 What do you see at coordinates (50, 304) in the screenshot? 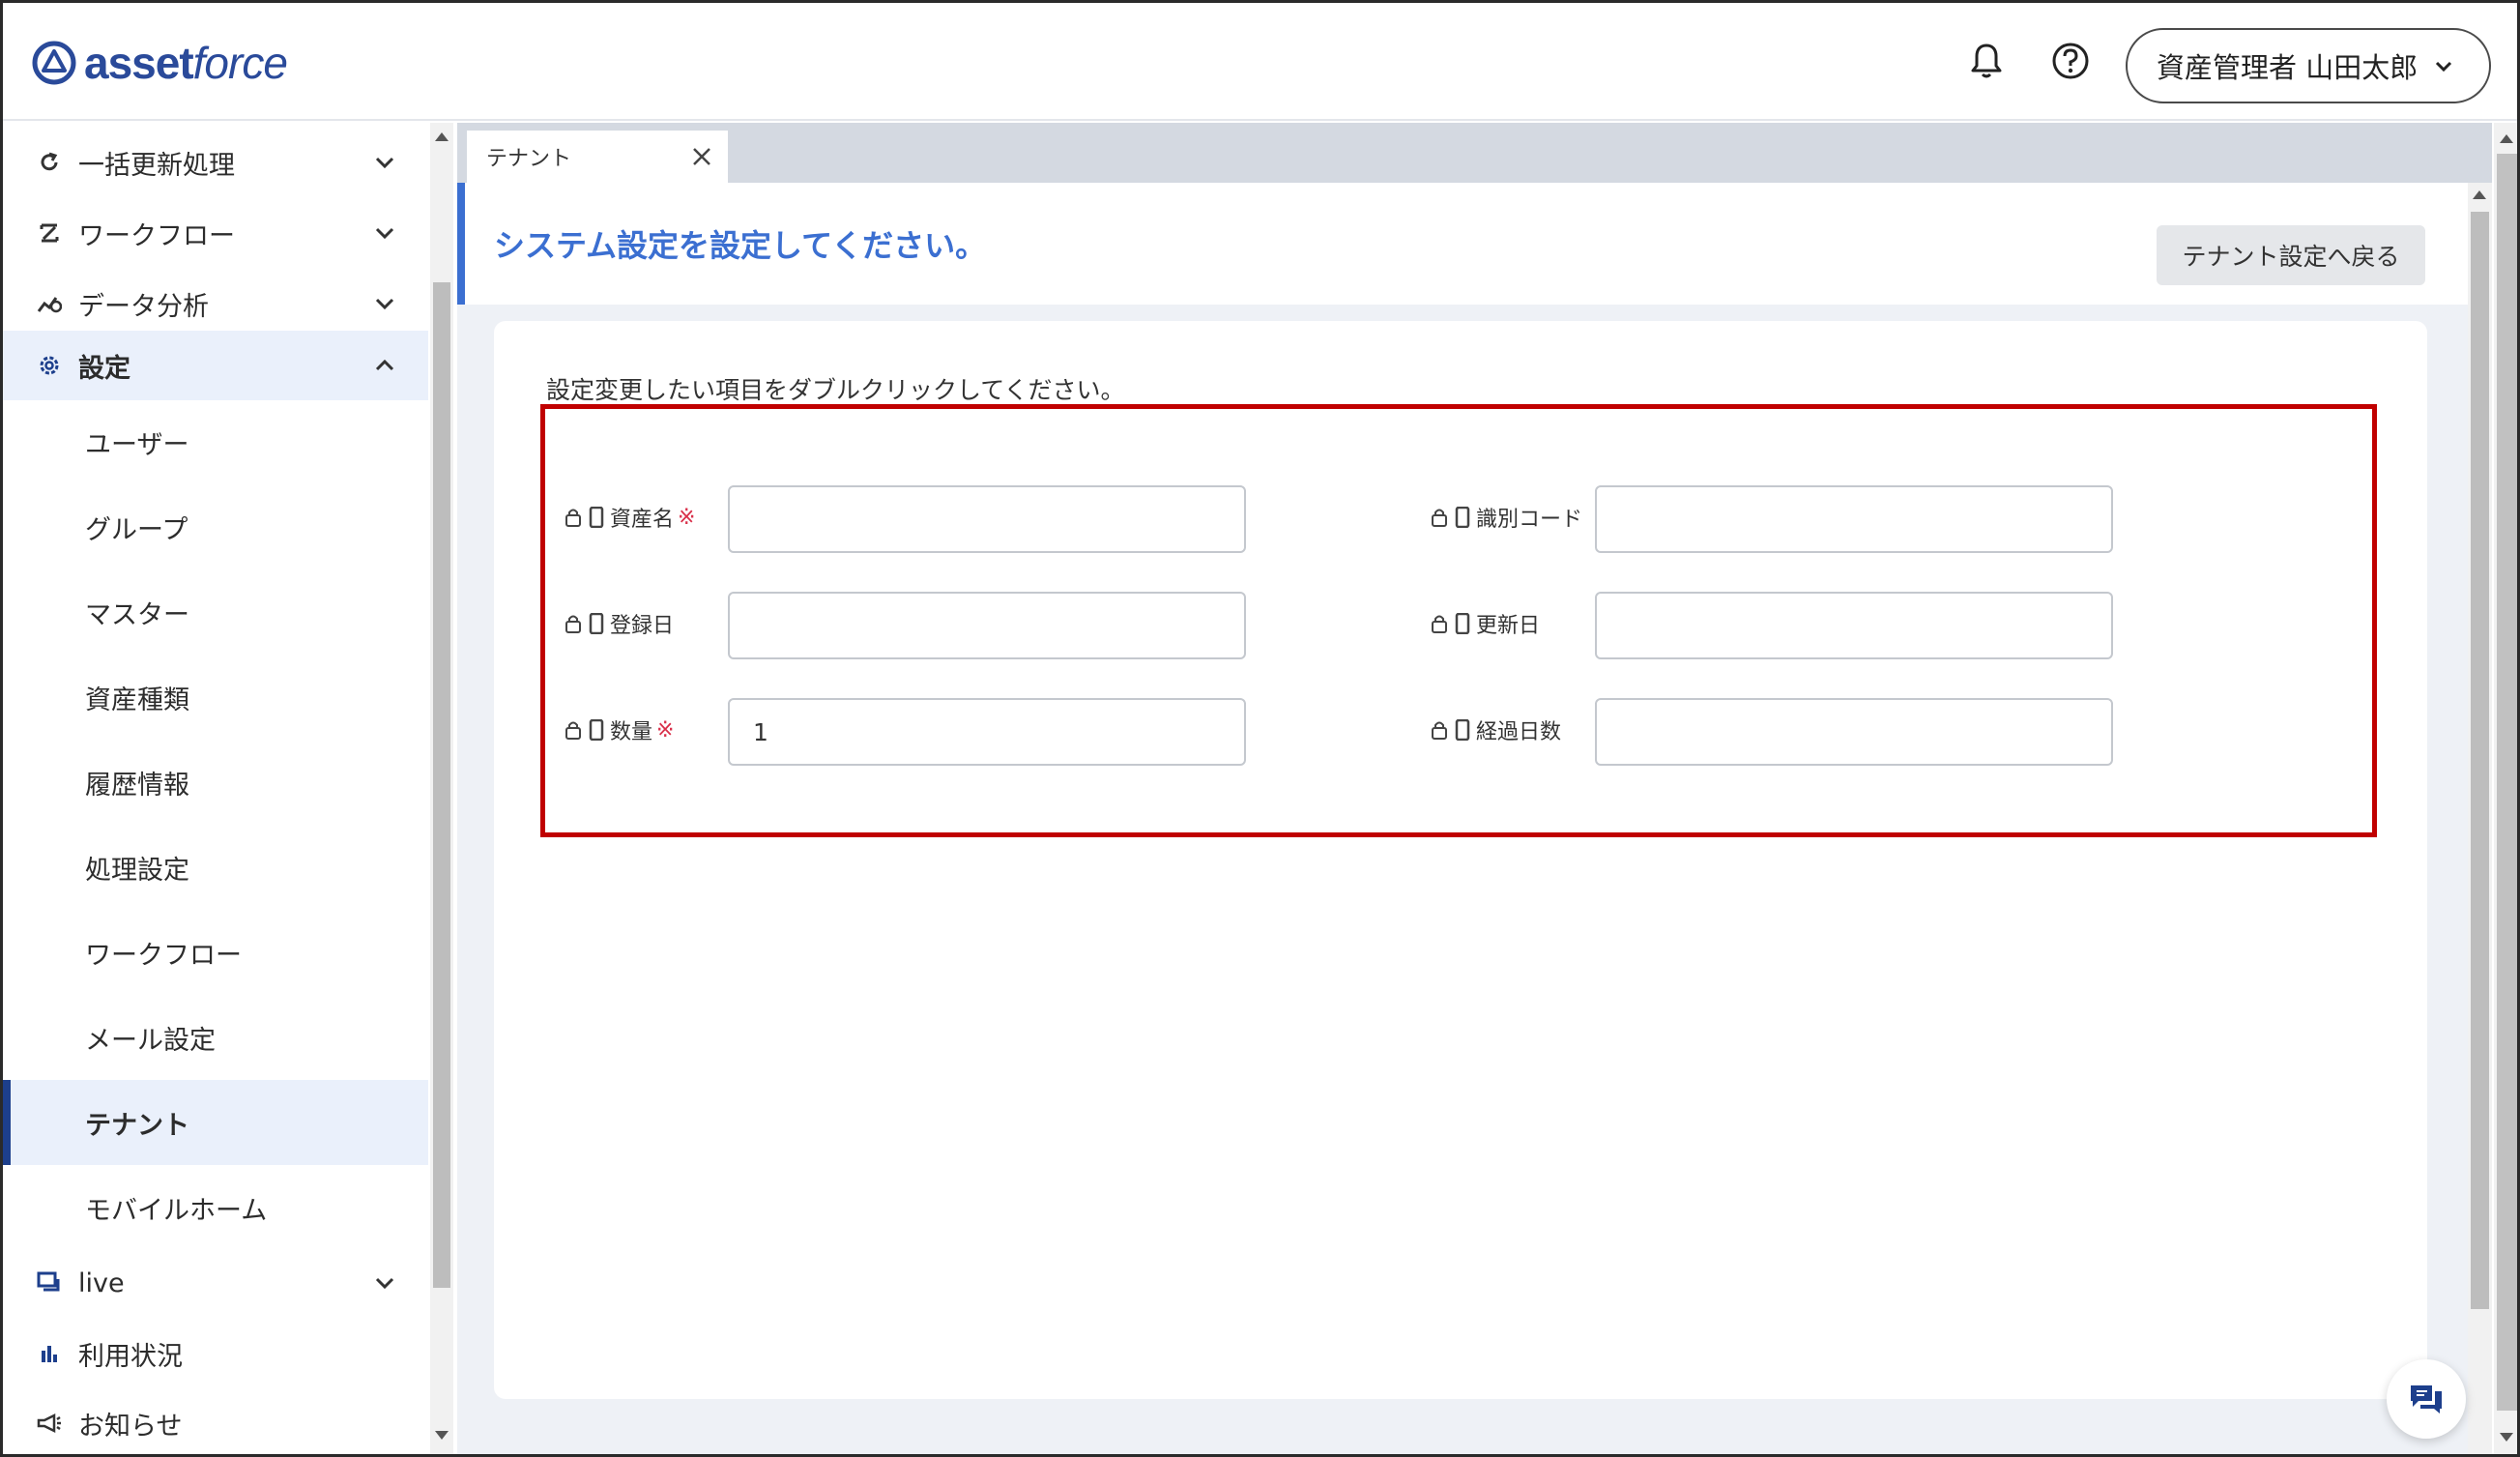
I see `analytics-icon` at bounding box center [50, 304].